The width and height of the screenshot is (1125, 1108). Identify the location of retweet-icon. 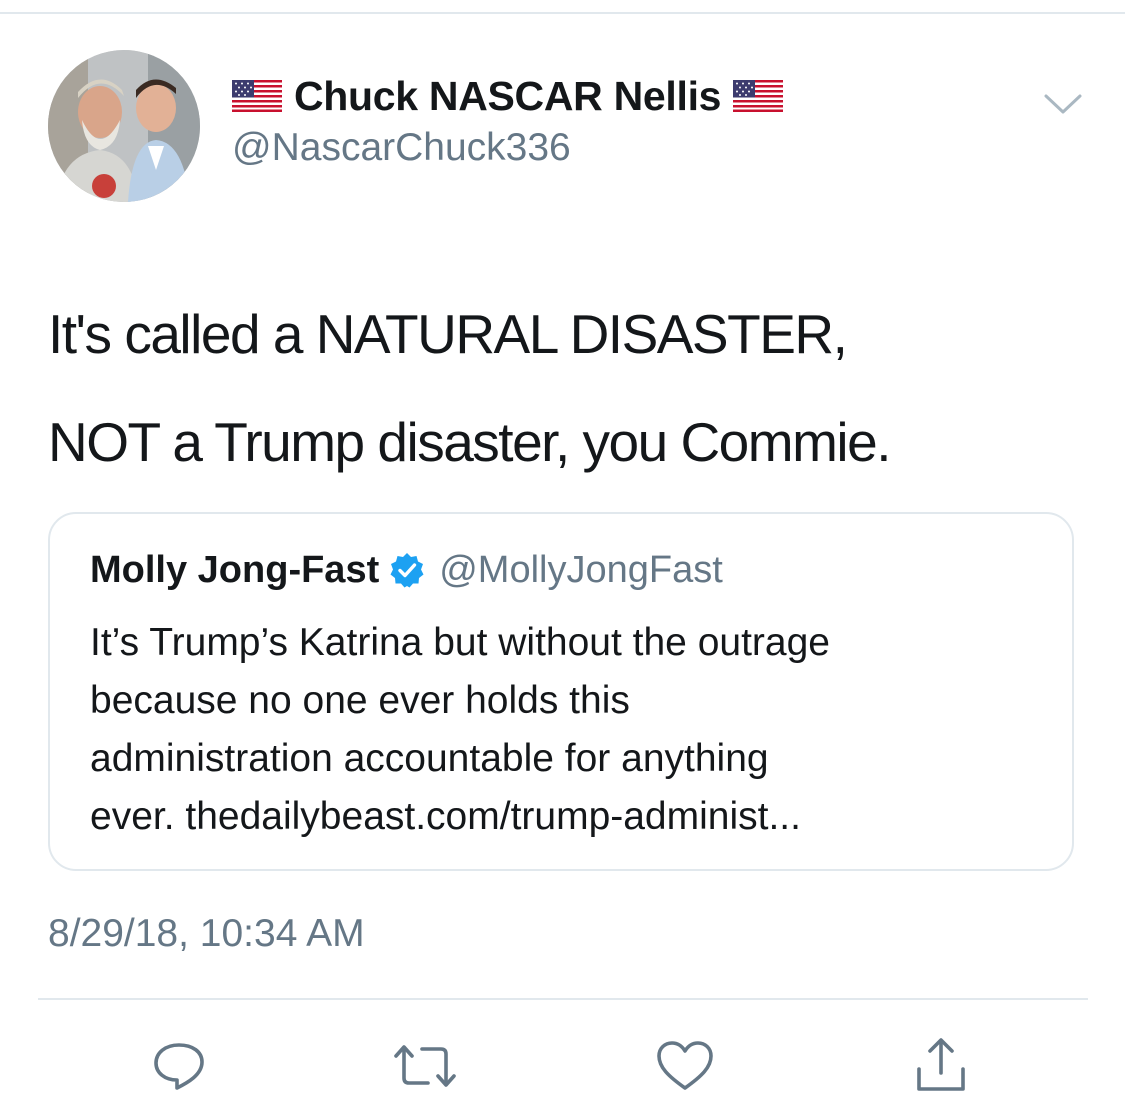
(425, 1066).